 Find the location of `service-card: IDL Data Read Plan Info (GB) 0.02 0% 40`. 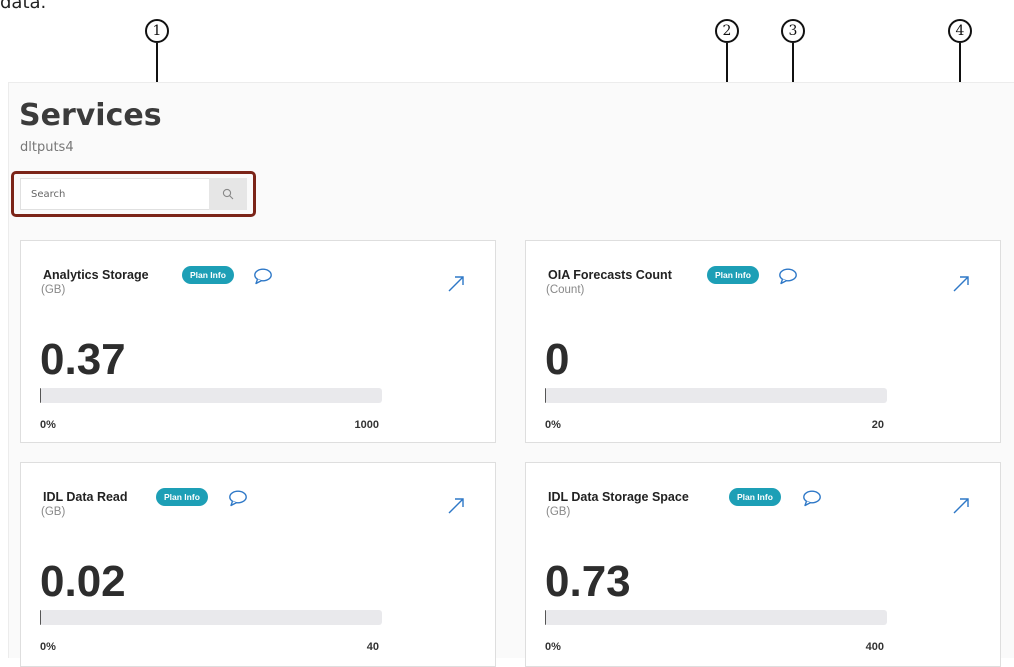

service-card: IDL Data Read Plan Info (GB) 0.02 0% 40 is located at coordinates (258, 564).